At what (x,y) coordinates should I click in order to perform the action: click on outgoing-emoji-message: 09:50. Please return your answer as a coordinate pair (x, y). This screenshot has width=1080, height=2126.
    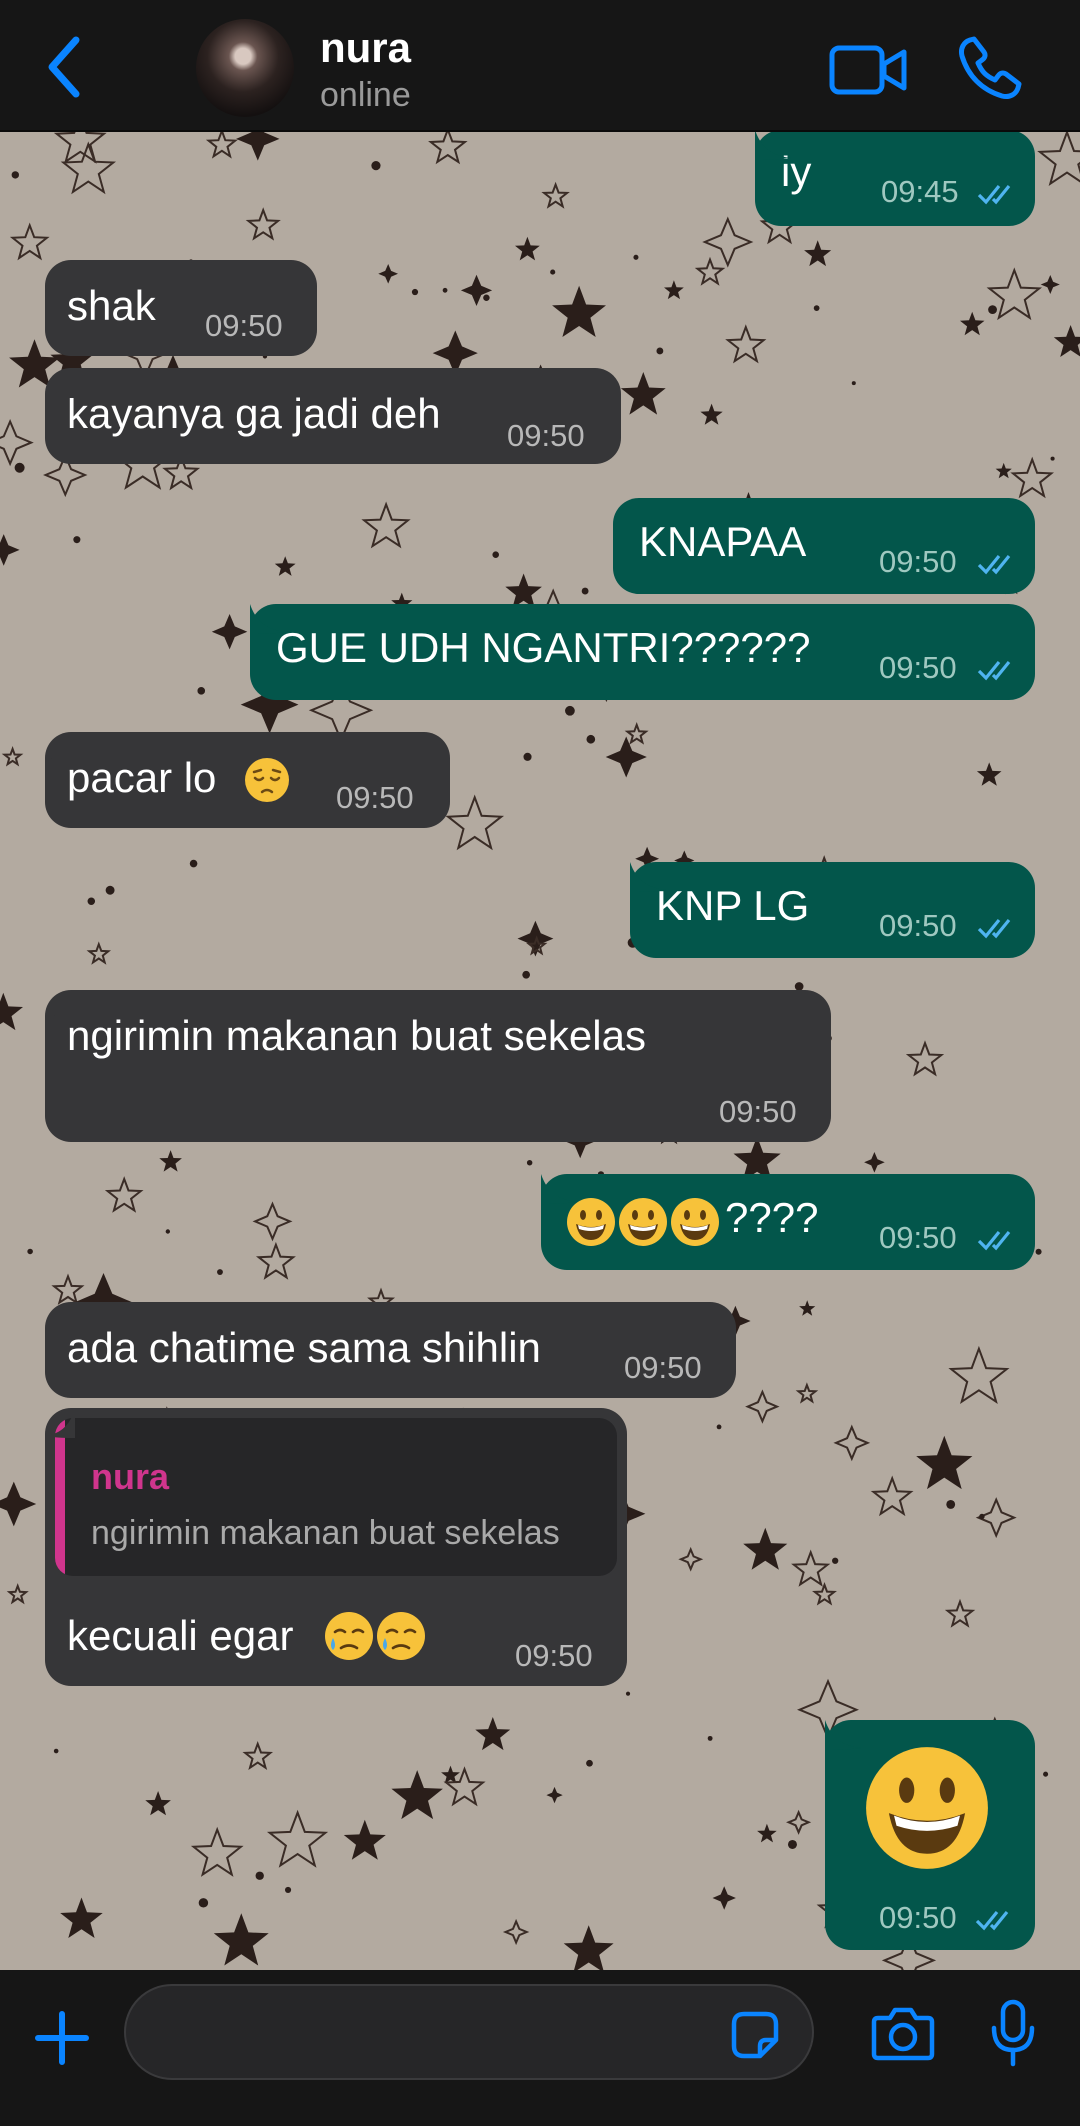
    Looking at the image, I should click on (930, 1835).